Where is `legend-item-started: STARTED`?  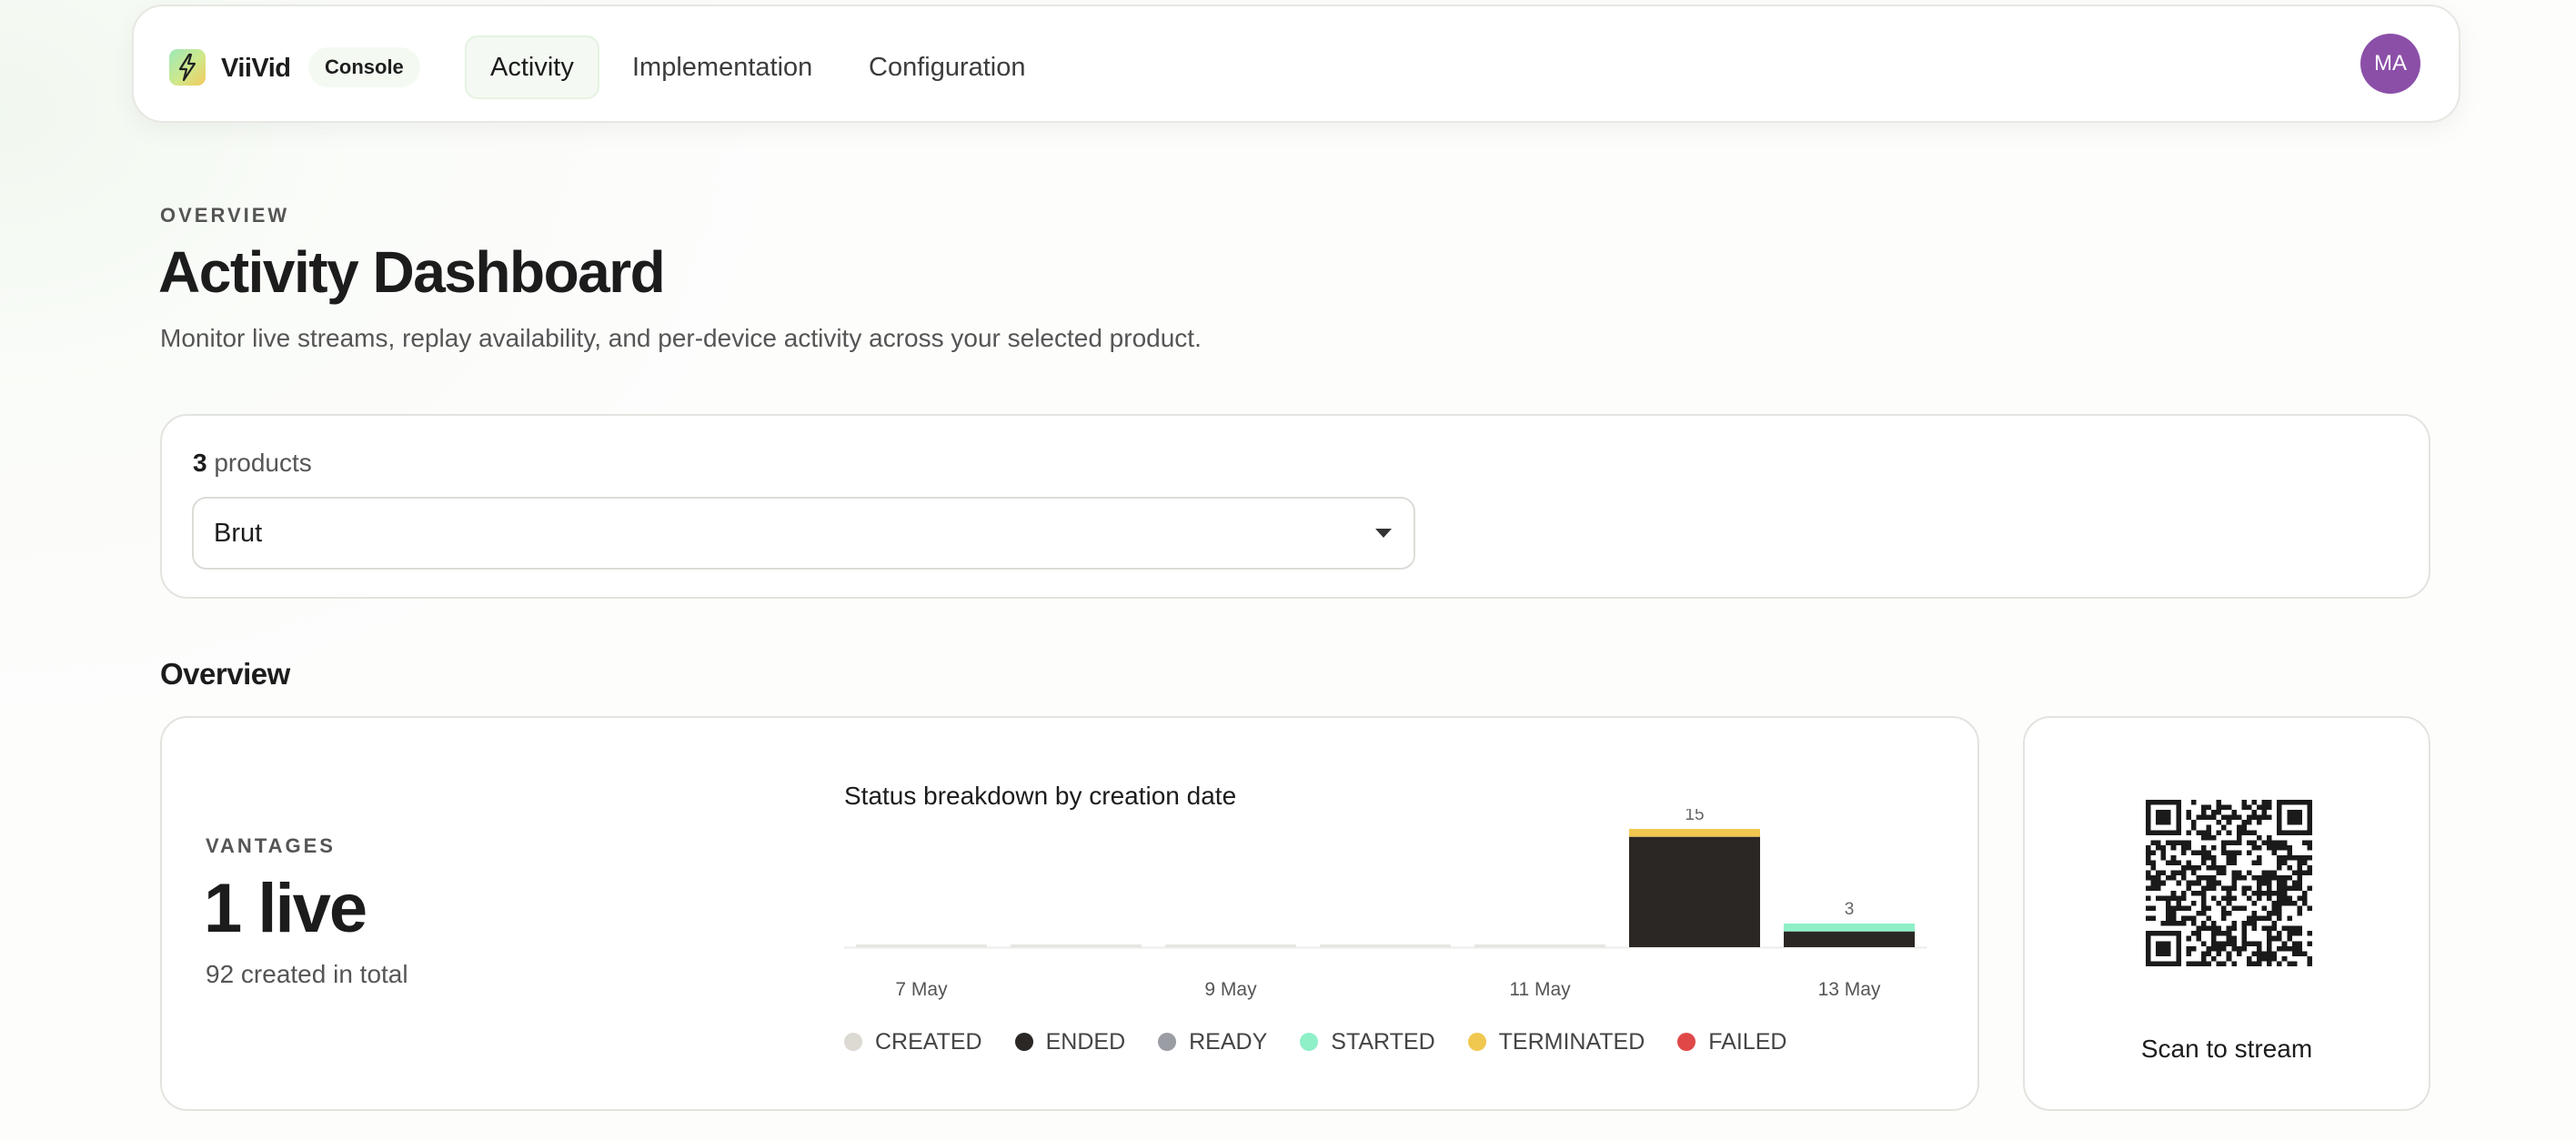 legend-item-started: STARTED is located at coordinates (1367, 1041).